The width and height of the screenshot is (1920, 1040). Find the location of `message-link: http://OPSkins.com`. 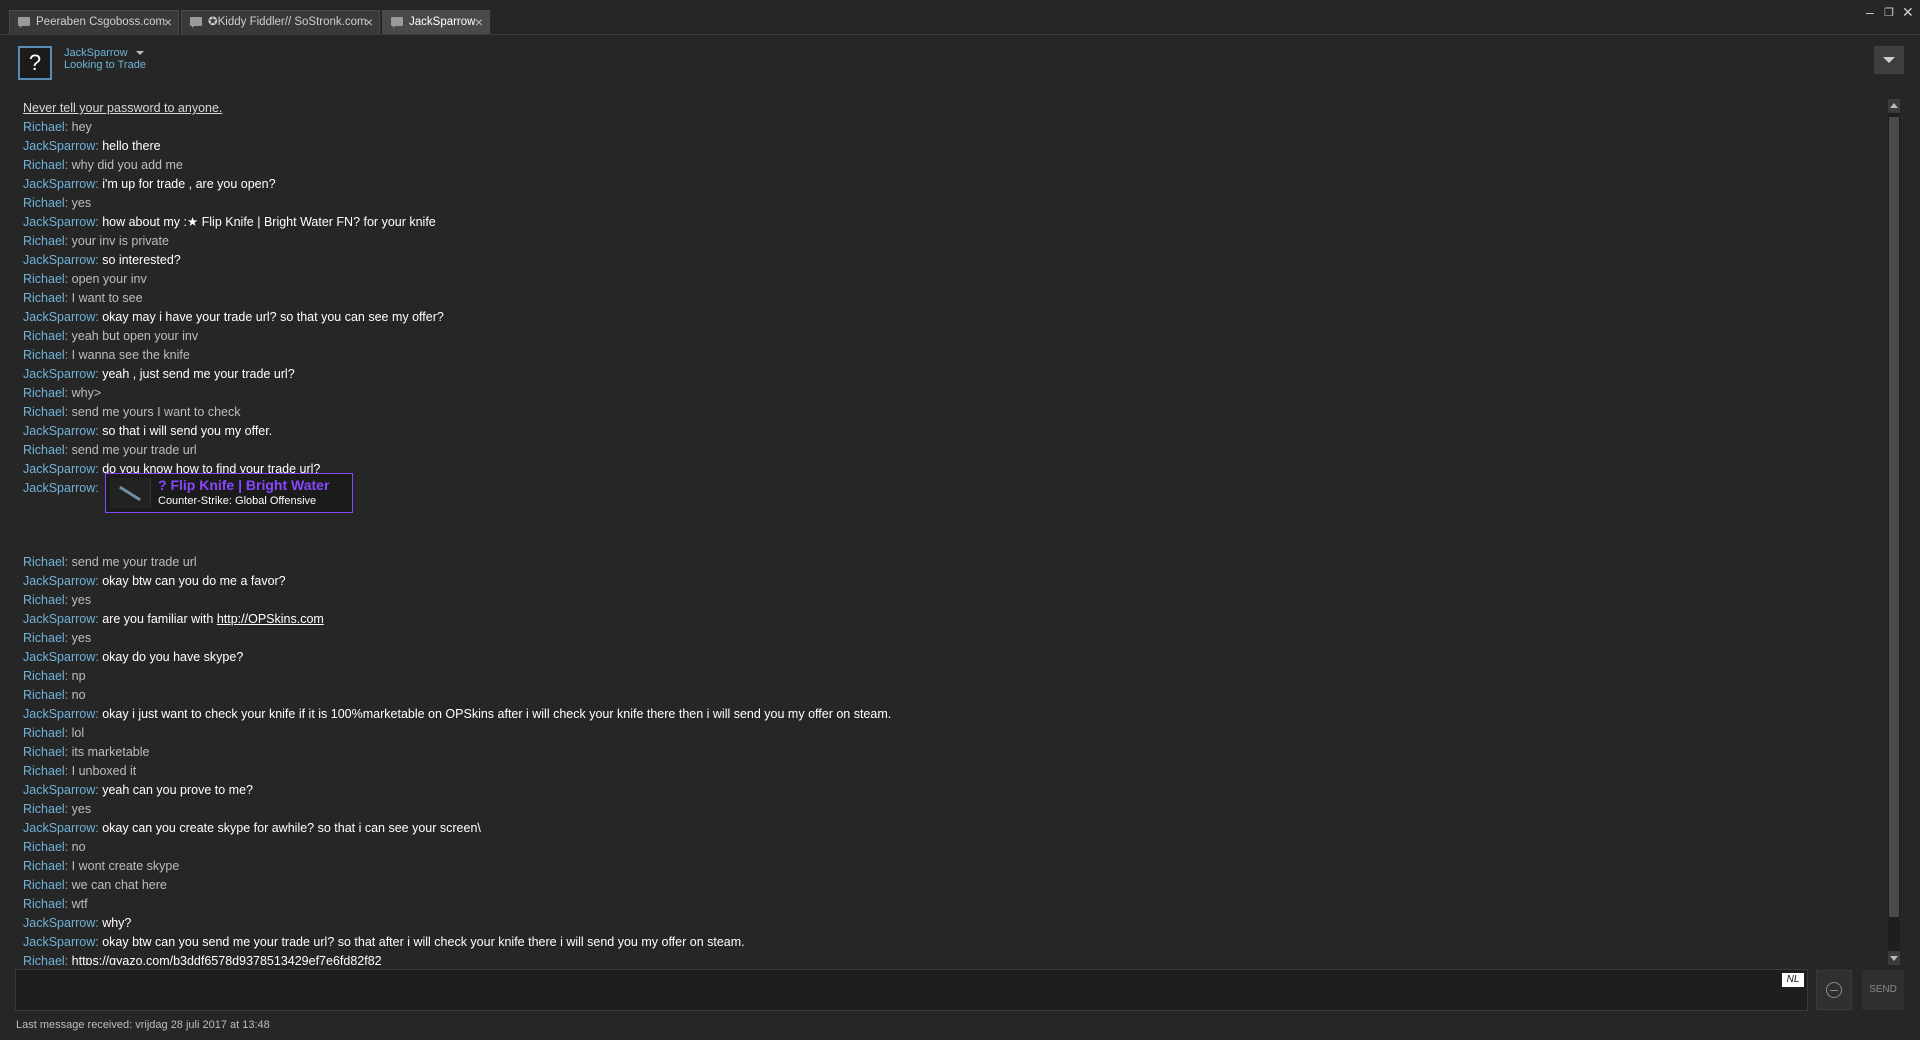

message-link: http://OPSkins.com is located at coordinates (270, 619).